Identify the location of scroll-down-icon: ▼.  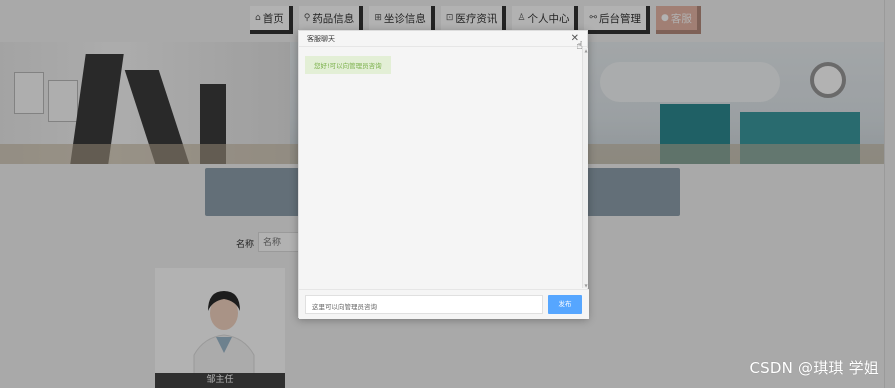
(586, 285).